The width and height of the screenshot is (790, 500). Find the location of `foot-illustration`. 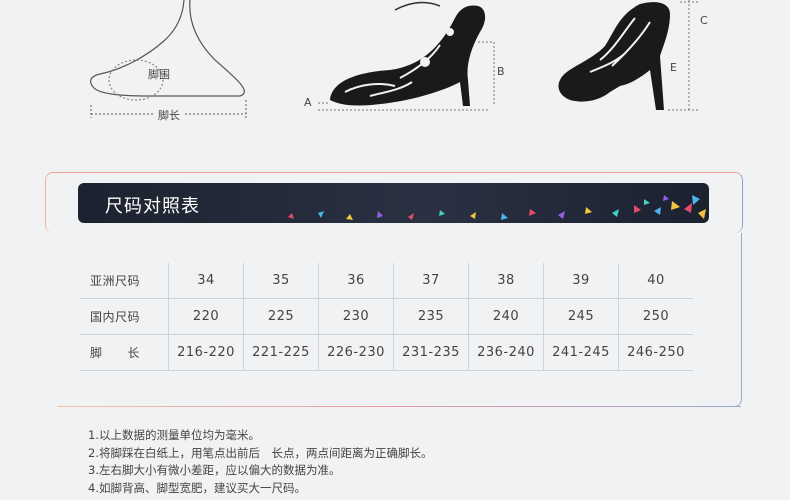

foot-illustration is located at coordinates (168, 59).